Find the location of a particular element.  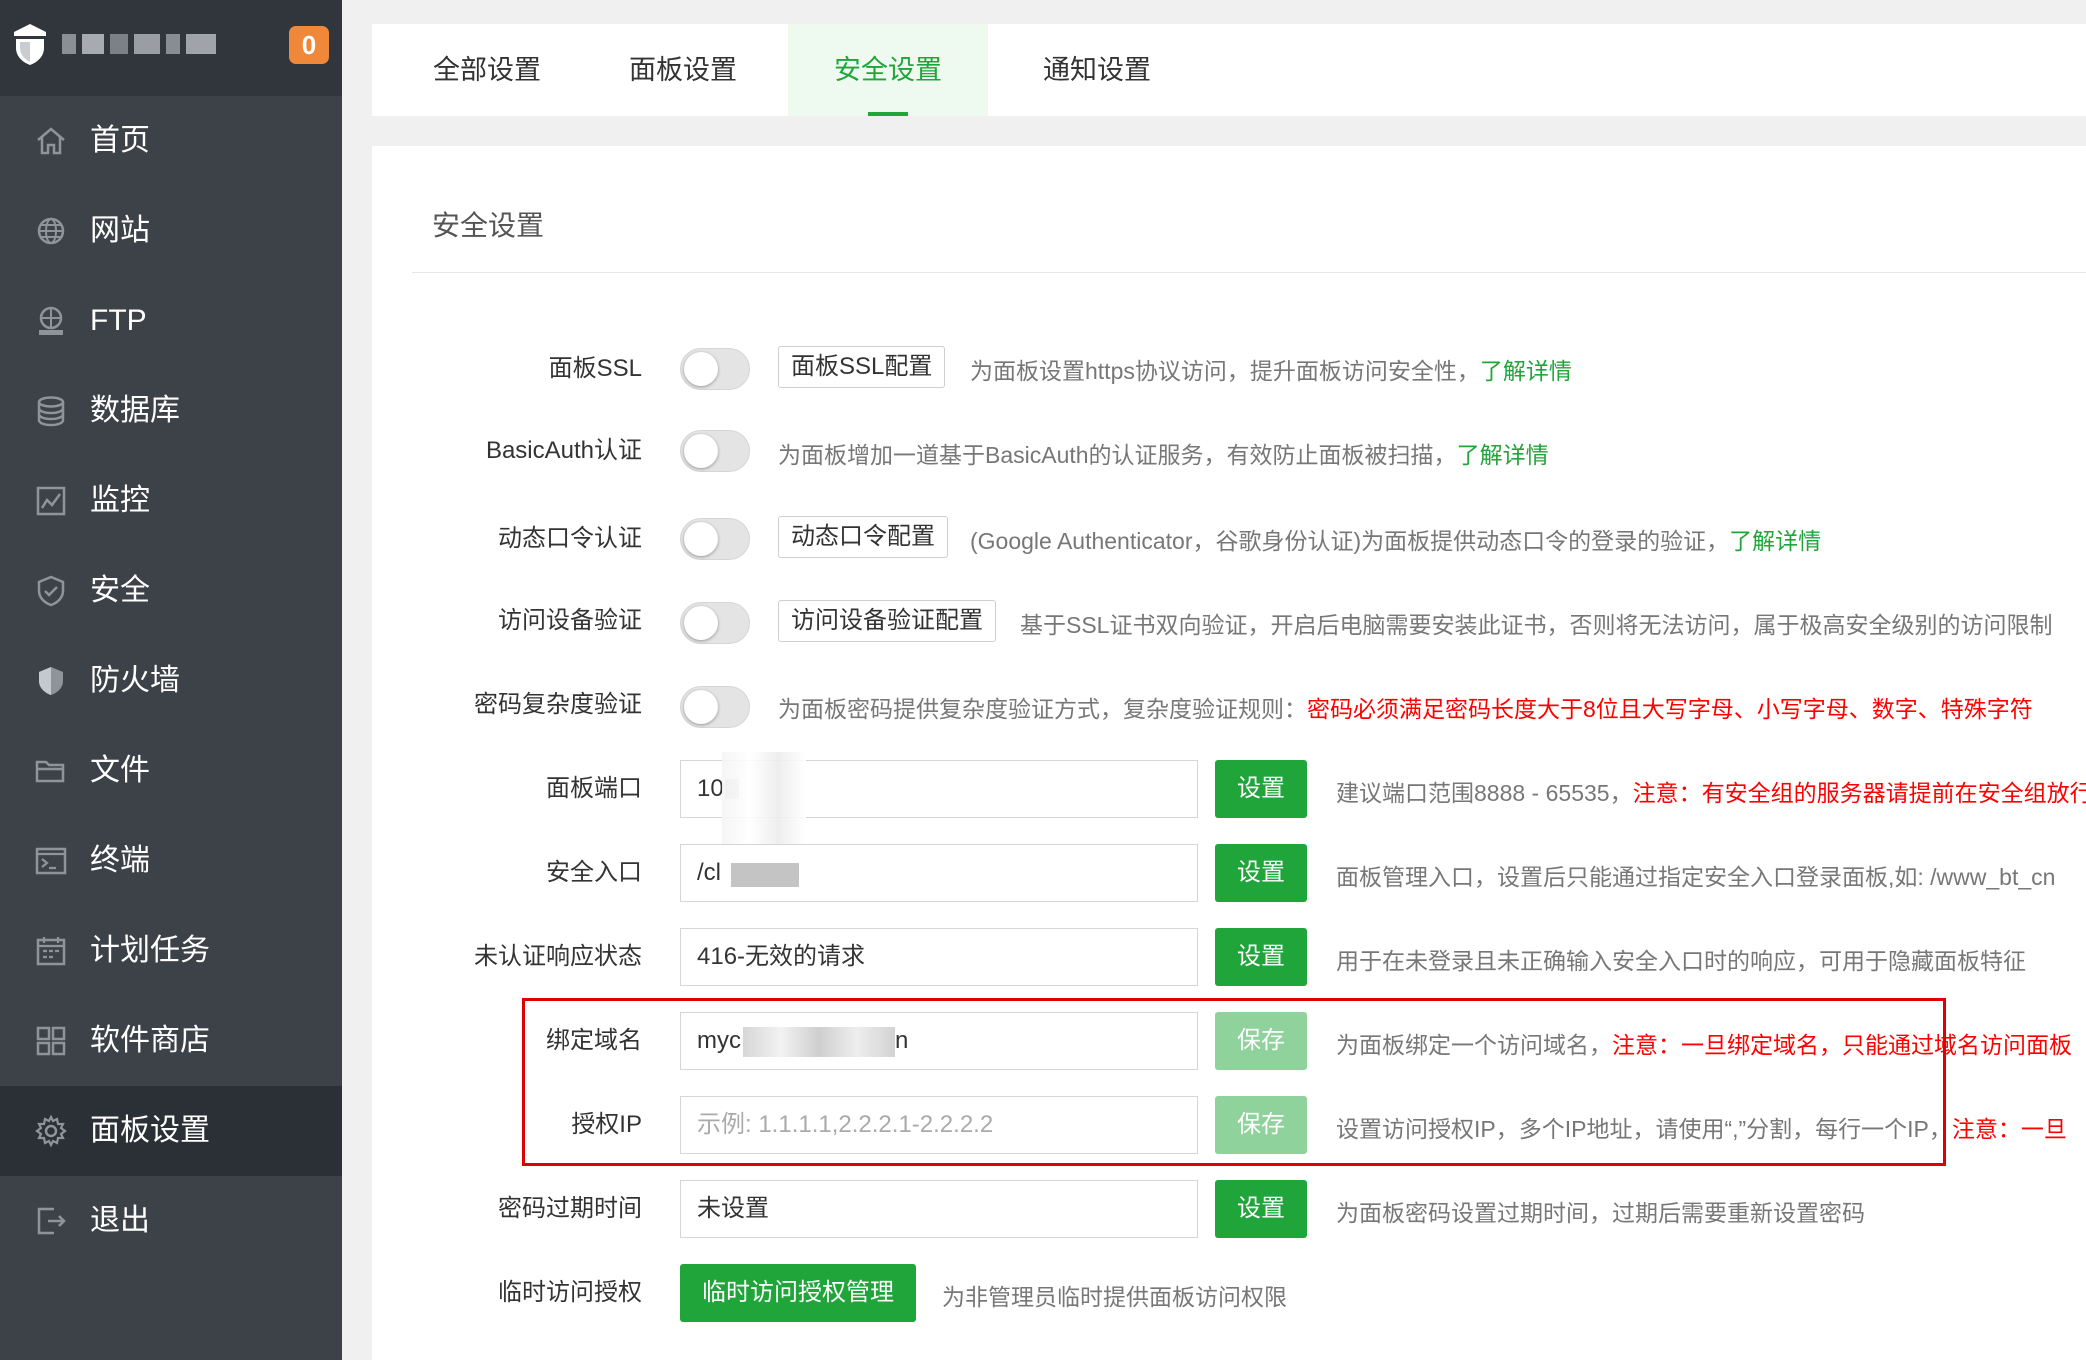

tab-security-settings: 安全设置 is located at coordinates (888, 70).